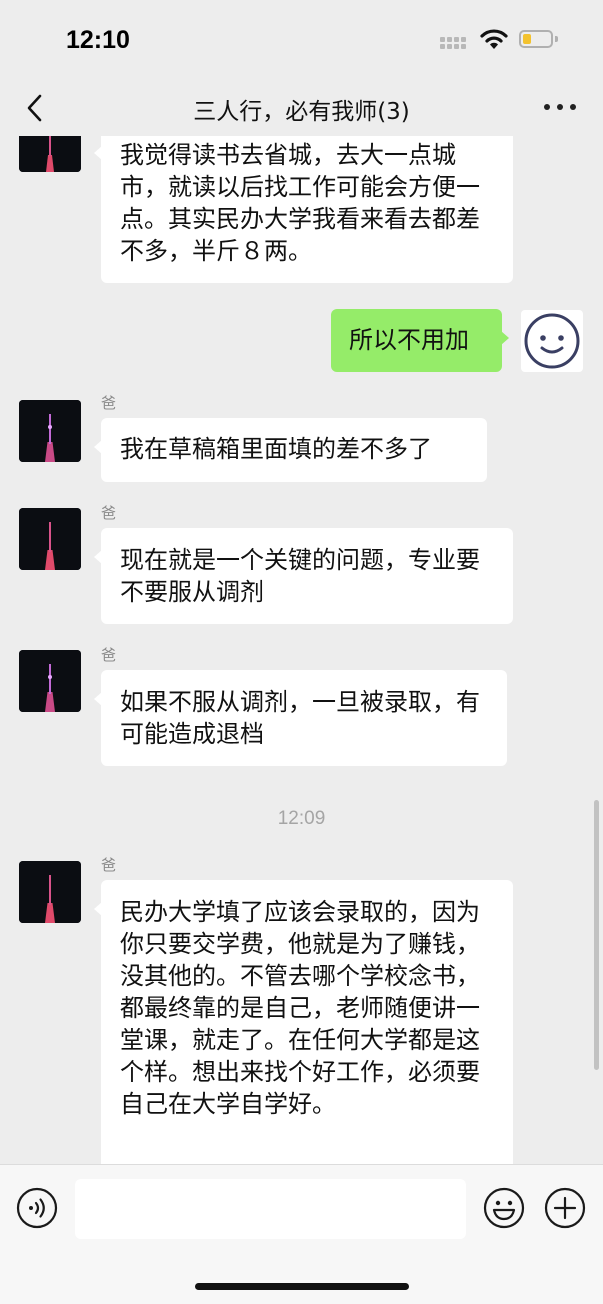 This screenshot has height=1304, width=603. What do you see at coordinates (536, 39) in the screenshot?
I see `battery-icon` at bounding box center [536, 39].